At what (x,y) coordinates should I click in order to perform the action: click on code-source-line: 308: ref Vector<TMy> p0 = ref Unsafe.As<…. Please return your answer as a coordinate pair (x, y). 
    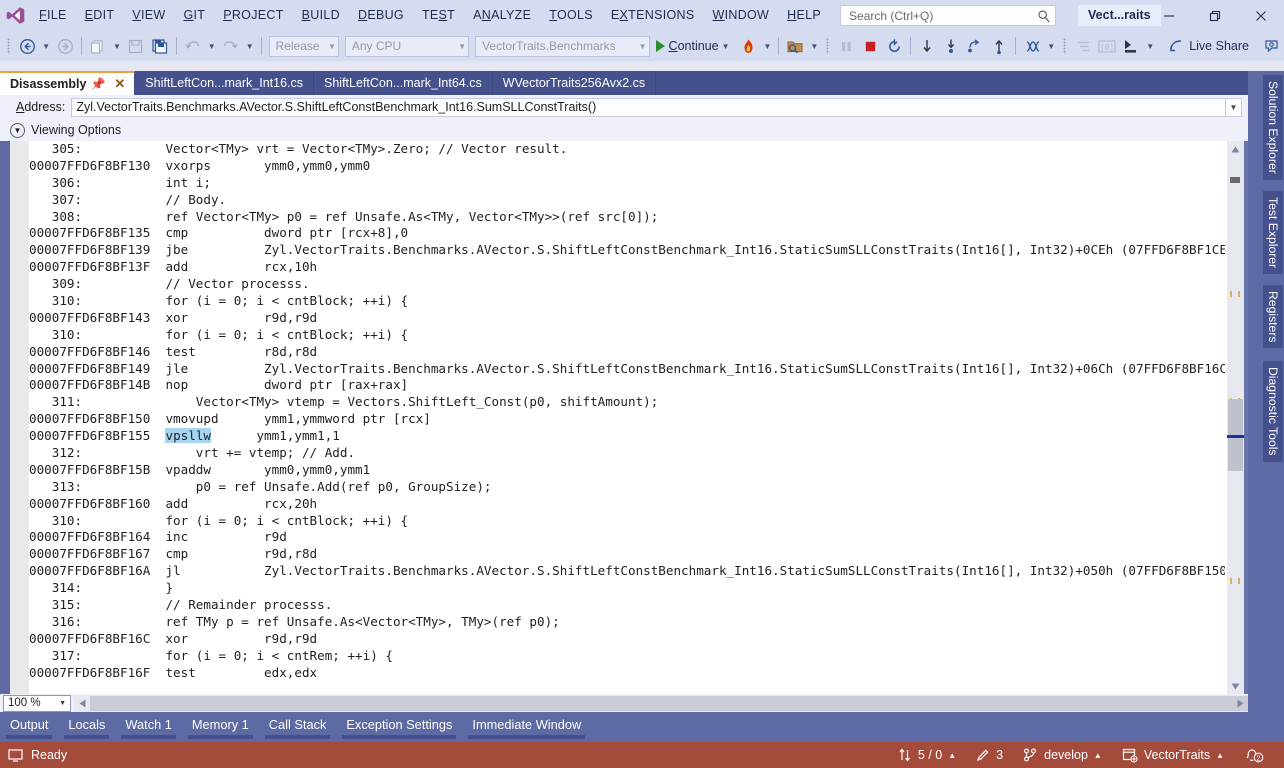
    Looking at the image, I should click on (627, 217).